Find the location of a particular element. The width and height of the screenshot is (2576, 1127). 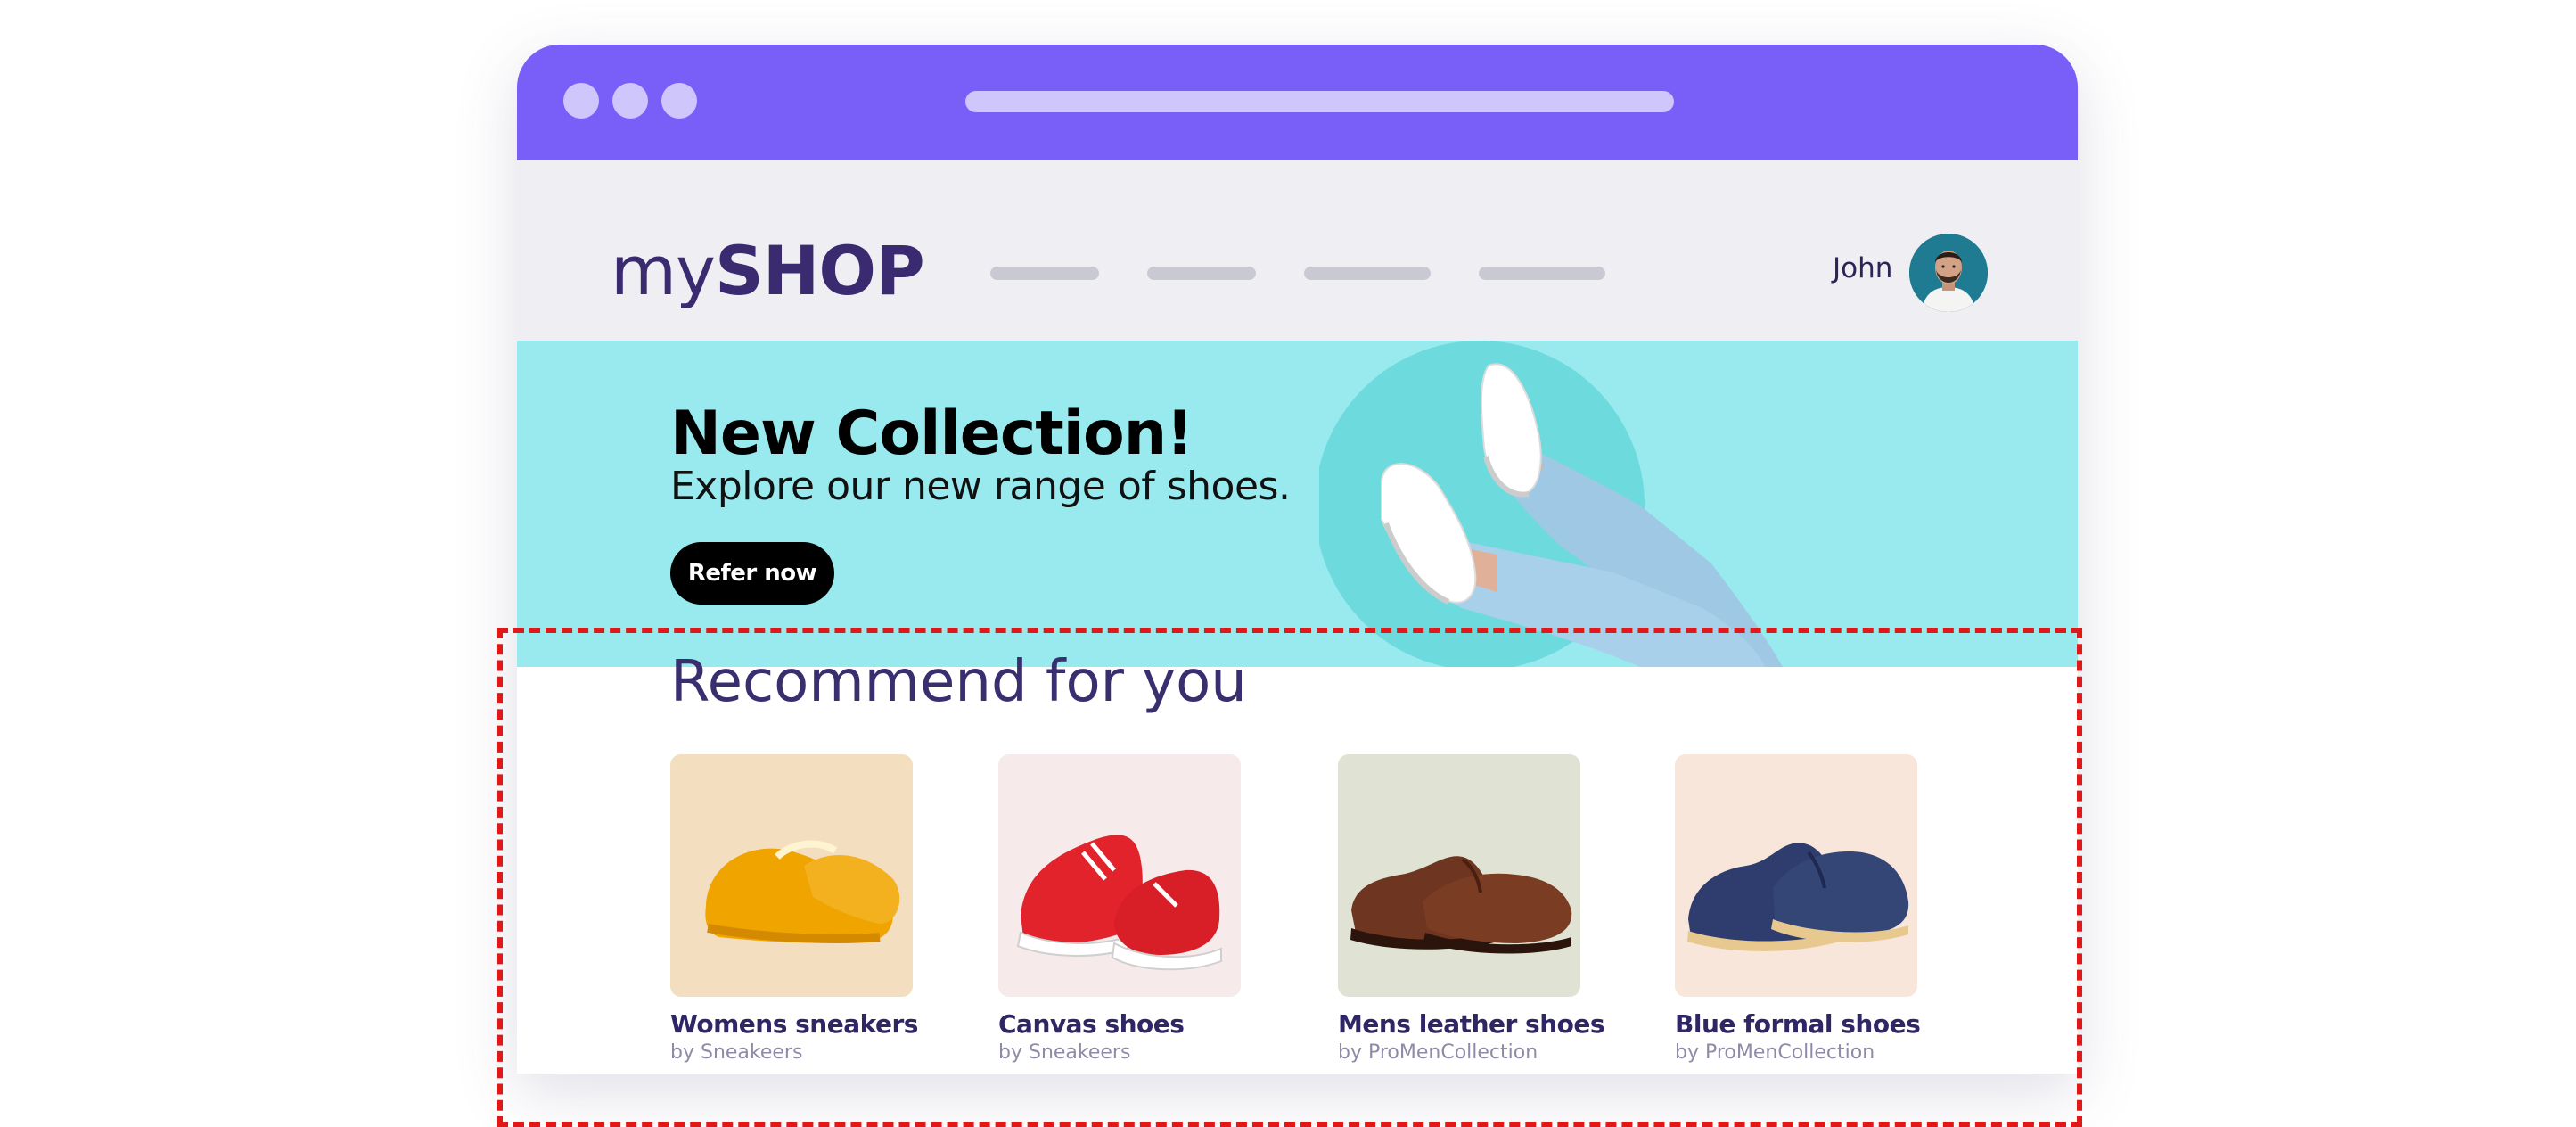

avatar-person-icon is located at coordinates (1948, 273).